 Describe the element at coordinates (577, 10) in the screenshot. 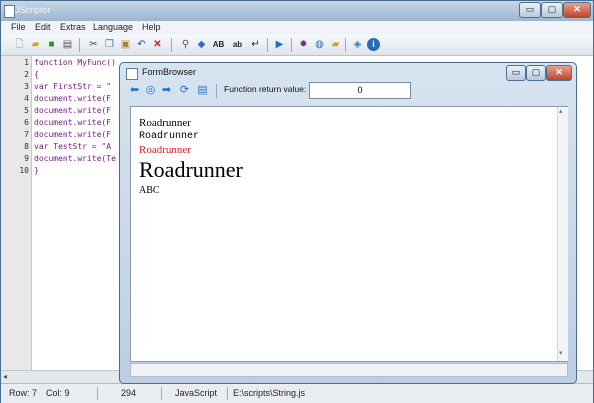

I see `close-button: ✕` at that location.